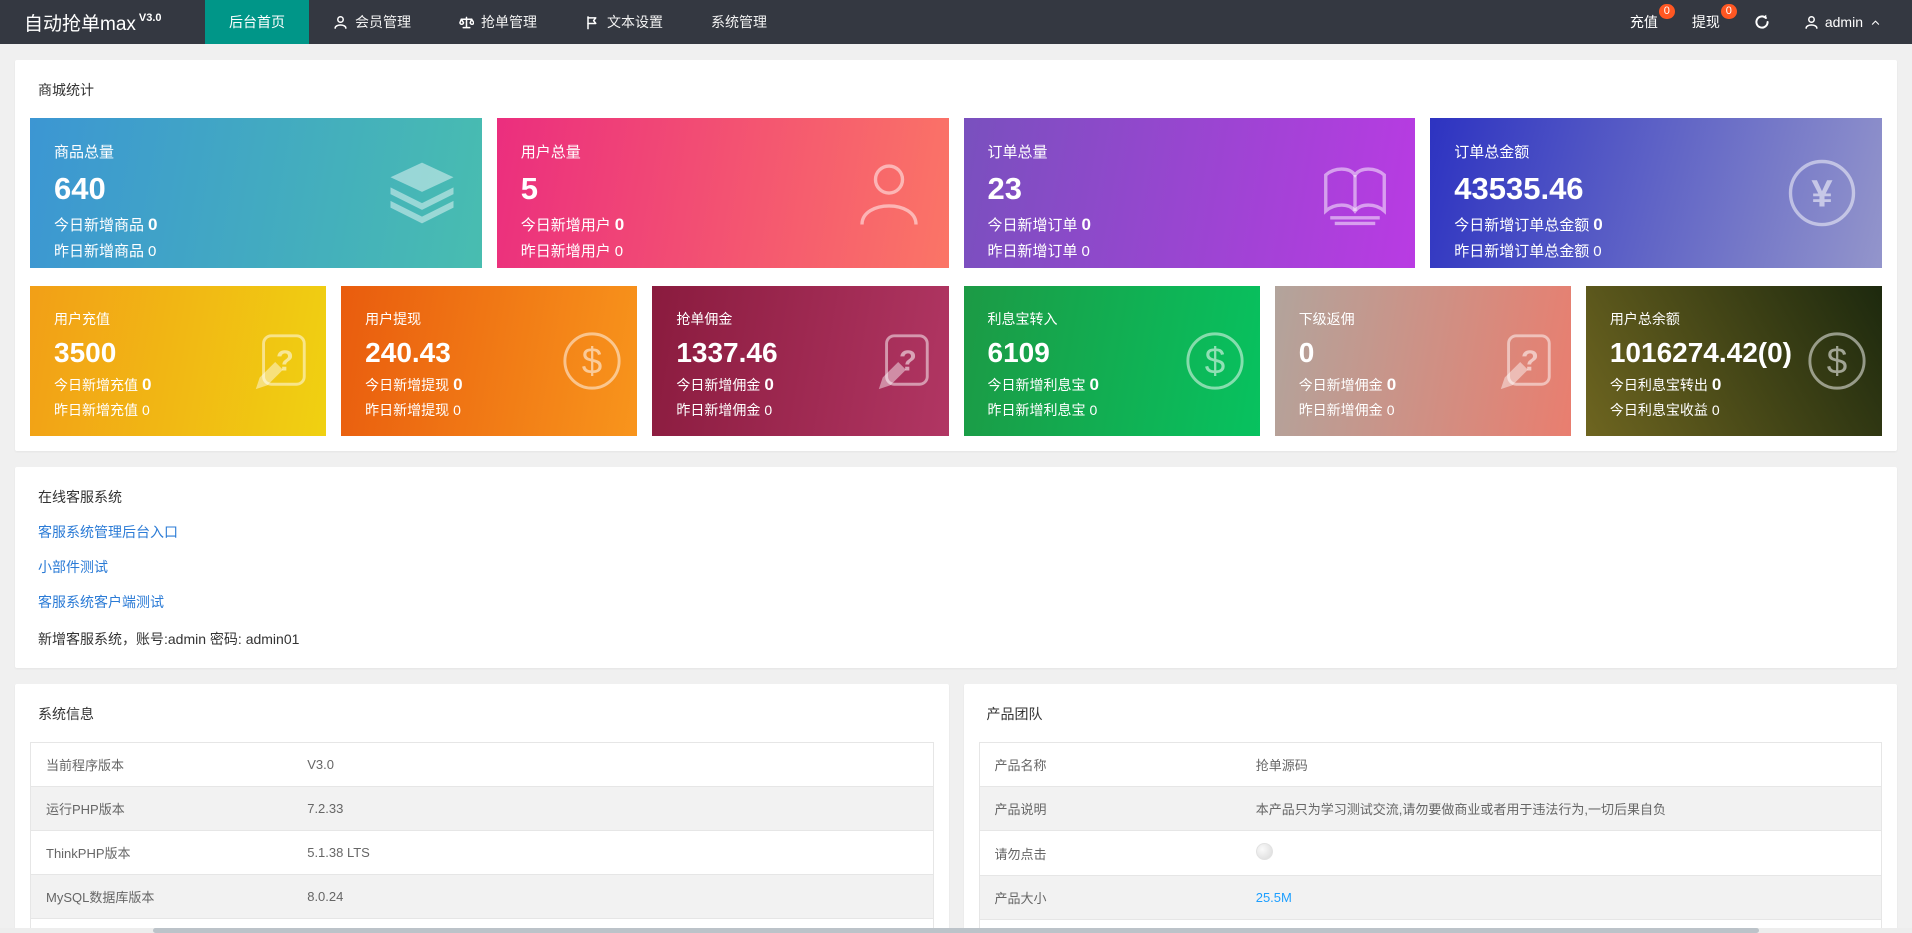 The image size is (1912, 933). What do you see at coordinates (66, 714) in the screenshot?
I see `system-info-title: 系统信息` at bounding box center [66, 714].